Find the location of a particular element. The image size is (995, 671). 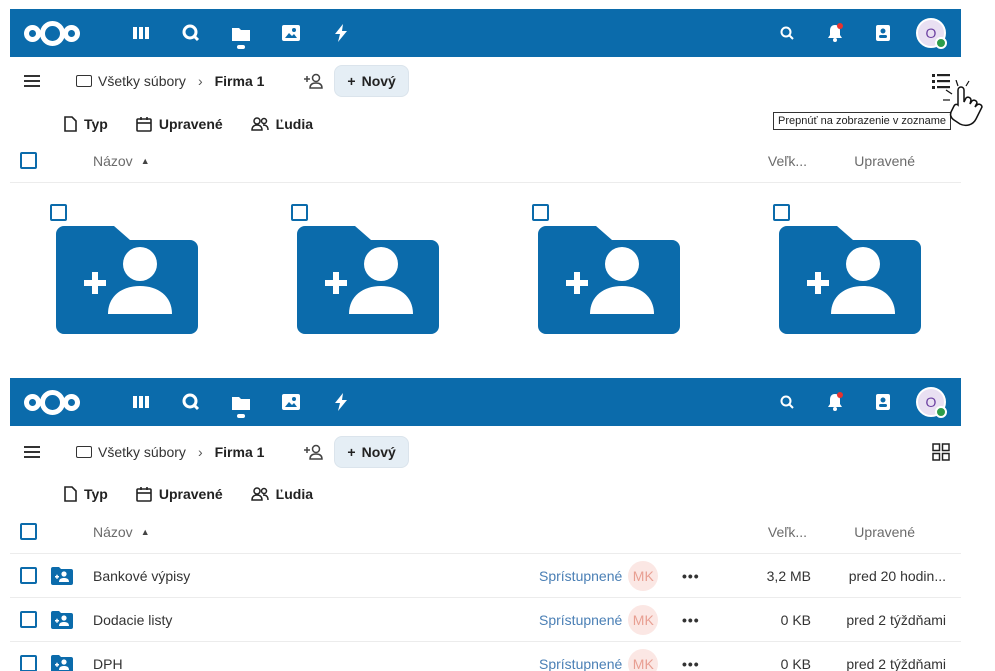

grid-view-toggle-button is located at coordinates (941, 452).